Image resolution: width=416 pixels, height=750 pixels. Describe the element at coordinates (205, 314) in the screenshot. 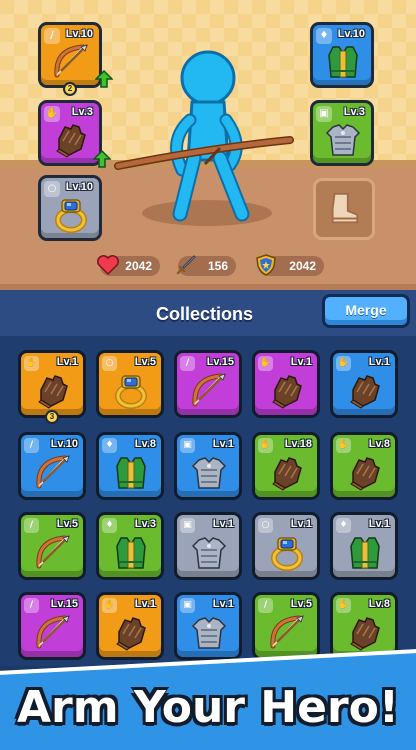

I see `collections-title: Collections` at that location.